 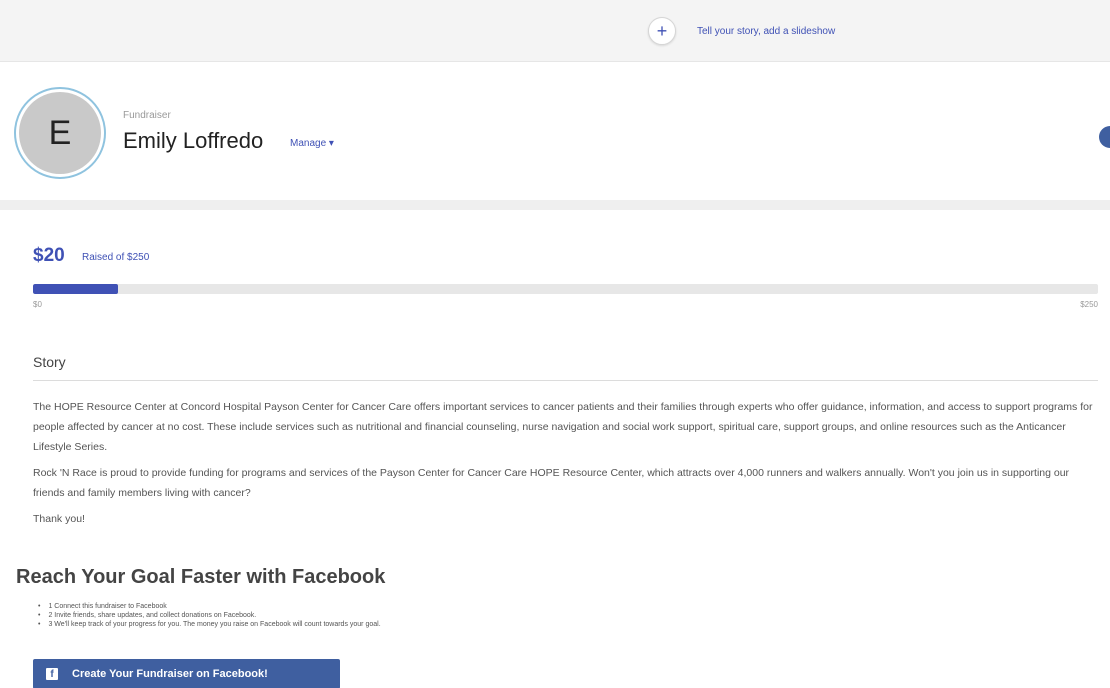 What do you see at coordinates (49, 362) in the screenshot?
I see `story-heading: Story` at bounding box center [49, 362].